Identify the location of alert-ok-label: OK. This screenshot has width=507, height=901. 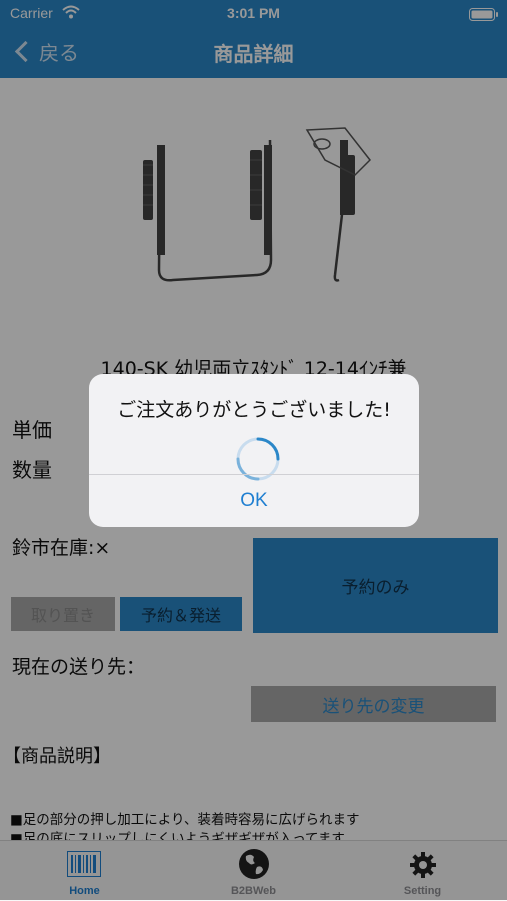
(254, 500).